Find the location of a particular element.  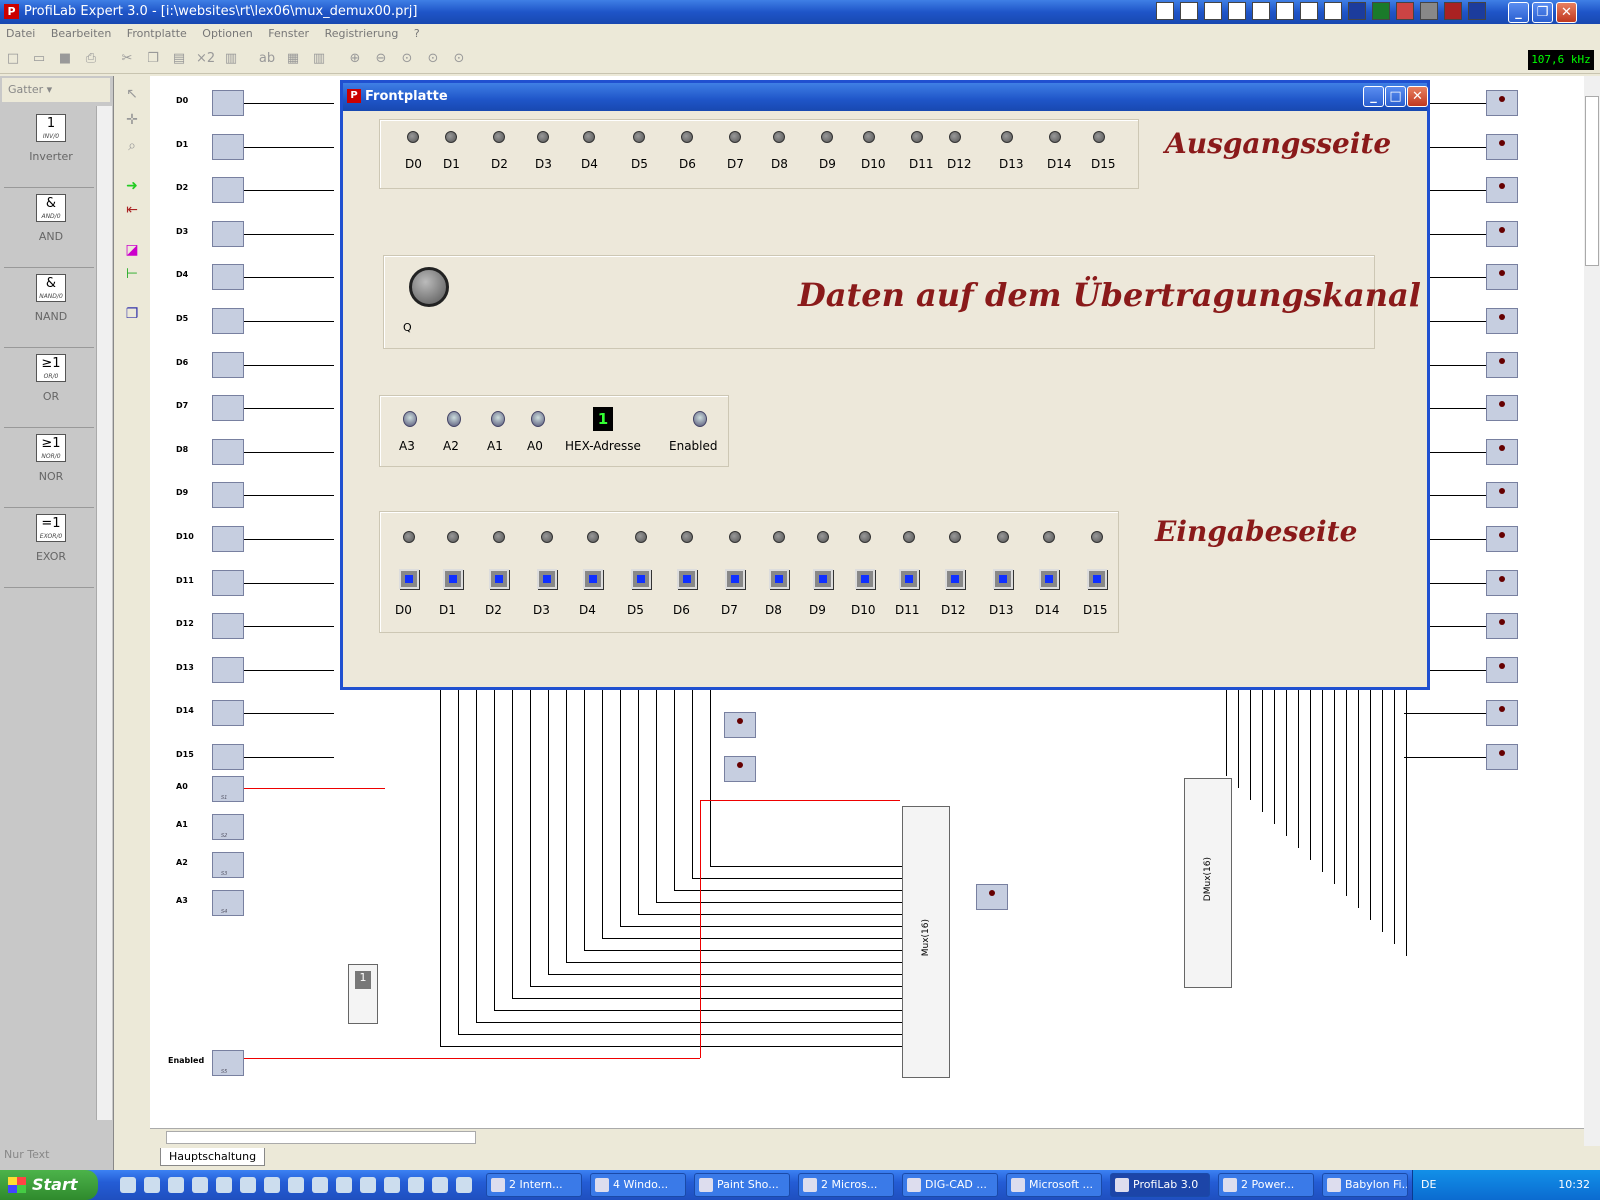

frontplatte-close-button: ✕ is located at coordinates (1417, 96).